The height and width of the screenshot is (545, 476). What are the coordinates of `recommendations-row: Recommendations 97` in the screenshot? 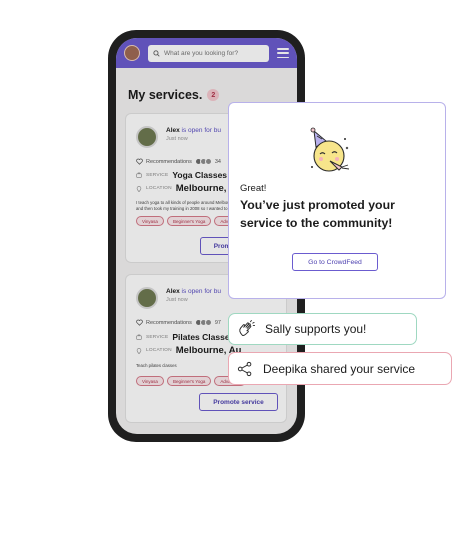 It's located at (178, 322).